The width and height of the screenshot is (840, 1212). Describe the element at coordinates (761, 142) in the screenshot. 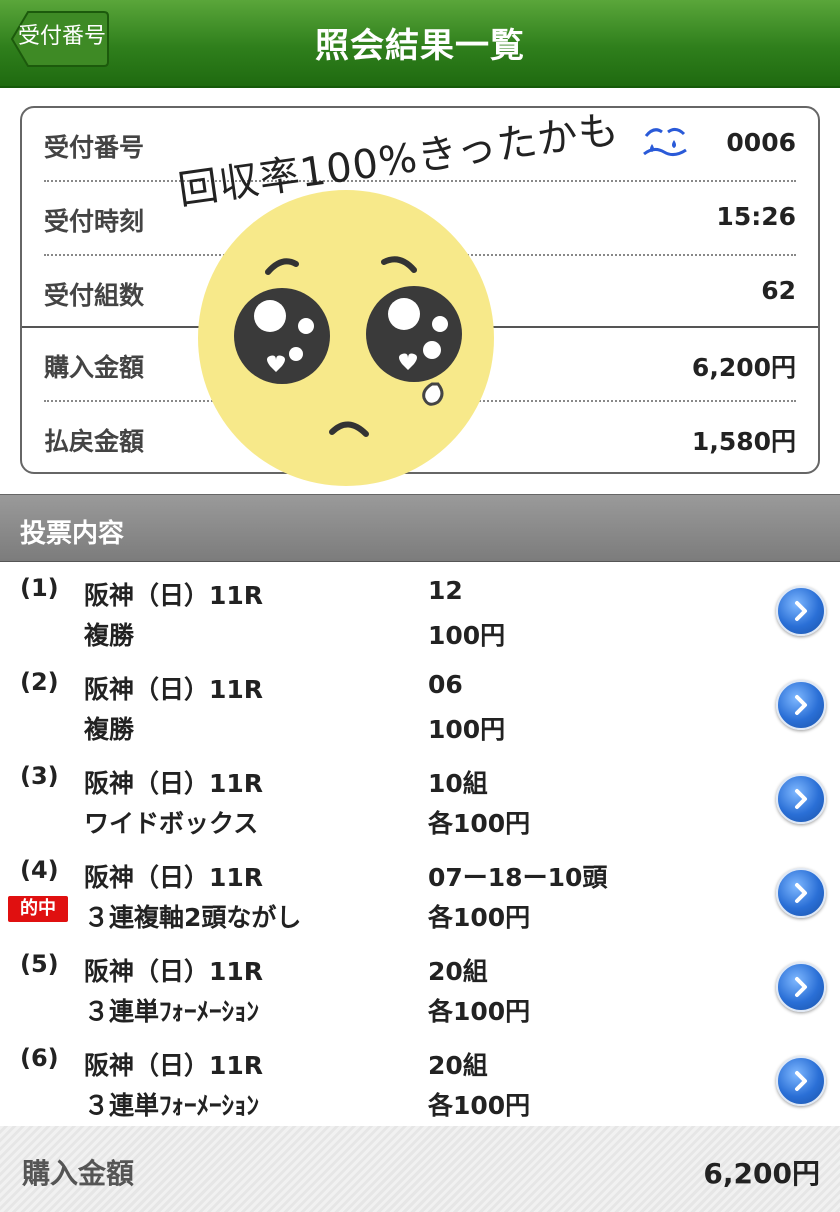

I see `summary-value: 0006` at that location.